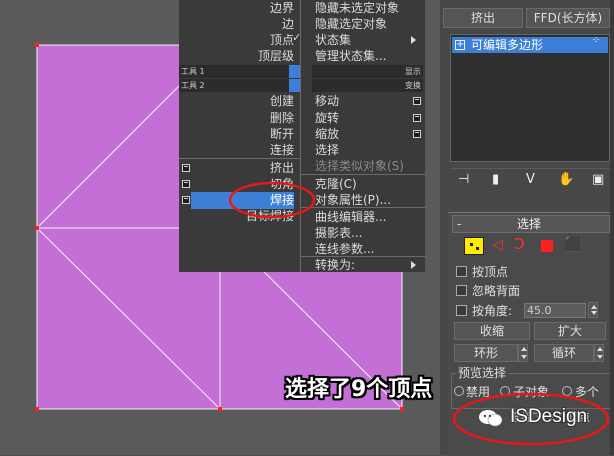  I want to click on menu-item-select: 选择, so click(327, 150).